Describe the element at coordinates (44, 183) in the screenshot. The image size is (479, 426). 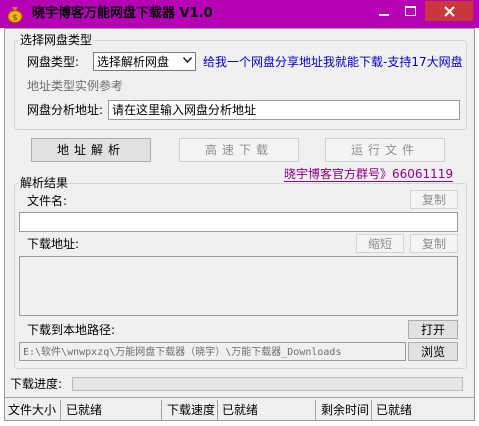
I see `result-group-legend: 解析结果` at that location.